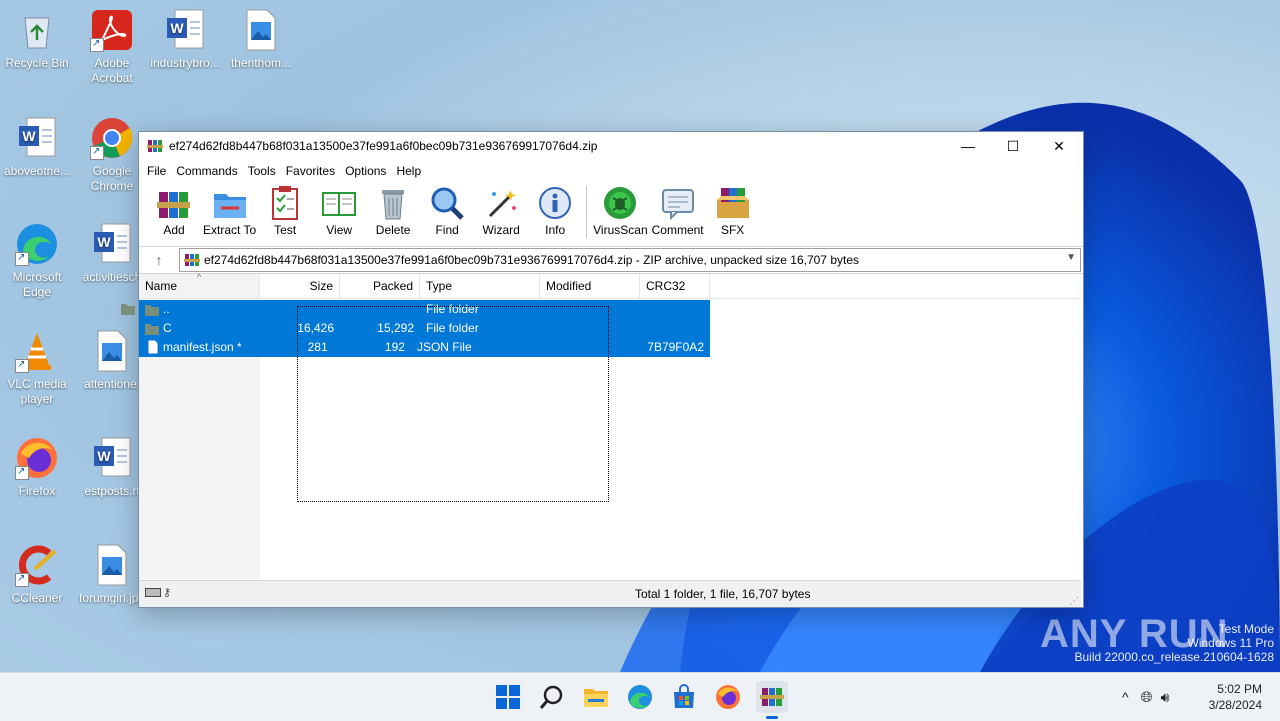 The height and width of the screenshot is (721, 1280). What do you see at coordinates (365, 171) in the screenshot?
I see `menu-options: Options` at bounding box center [365, 171].